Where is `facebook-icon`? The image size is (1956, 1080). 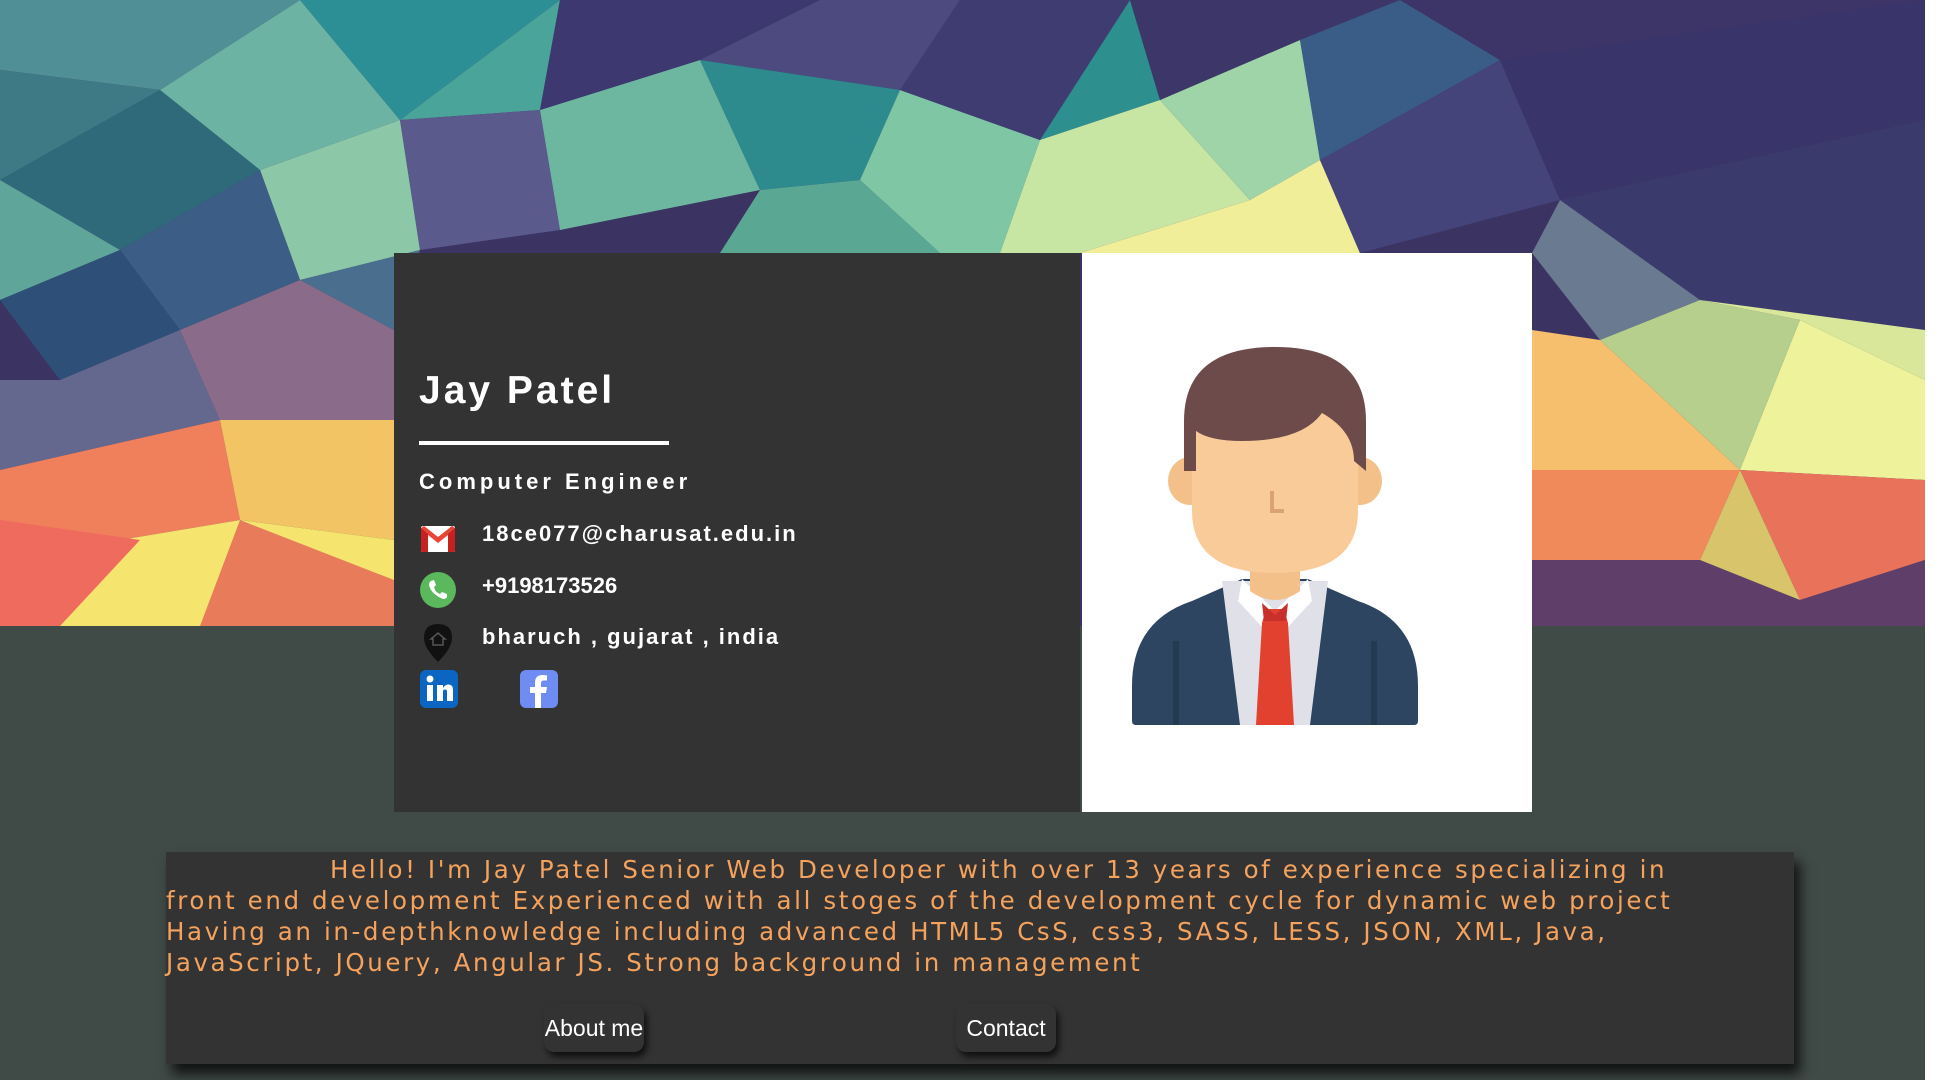 facebook-icon is located at coordinates (539, 689).